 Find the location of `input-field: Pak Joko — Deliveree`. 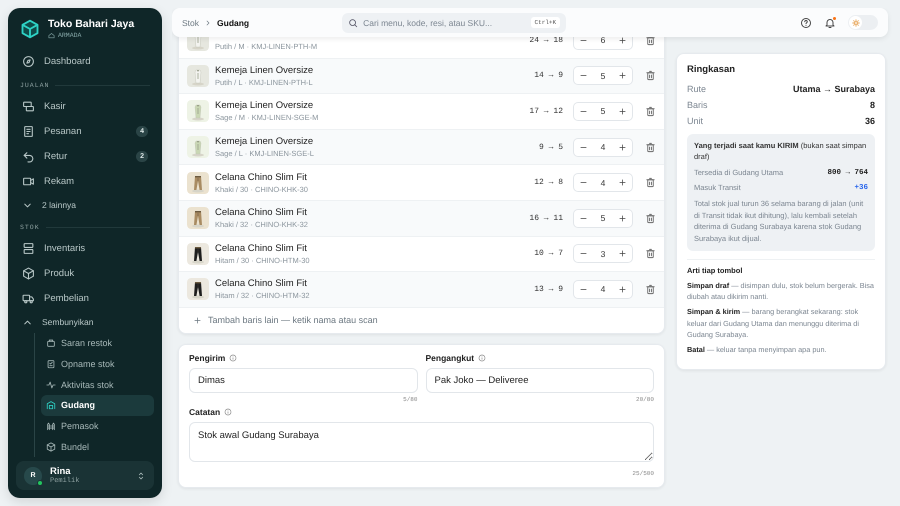

input-field: Pak Joko — Deliveree is located at coordinates (540, 380).